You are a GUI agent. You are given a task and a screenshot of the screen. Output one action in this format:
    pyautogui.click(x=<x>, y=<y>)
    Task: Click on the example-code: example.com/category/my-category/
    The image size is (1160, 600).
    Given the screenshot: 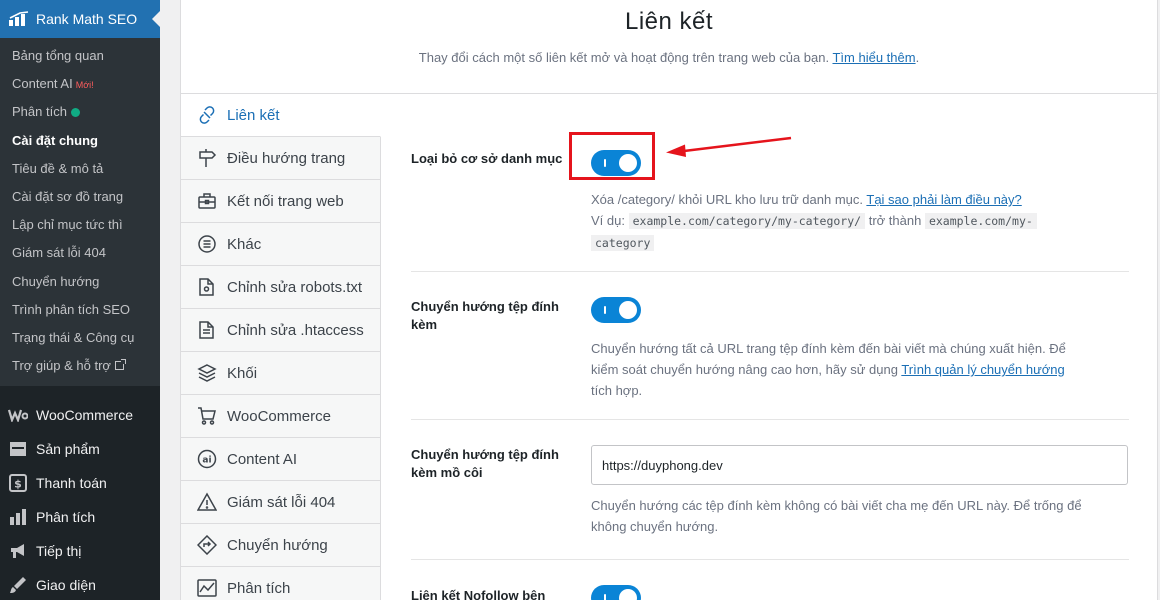 What is the action you would take?
    pyautogui.click(x=747, y=221)
    